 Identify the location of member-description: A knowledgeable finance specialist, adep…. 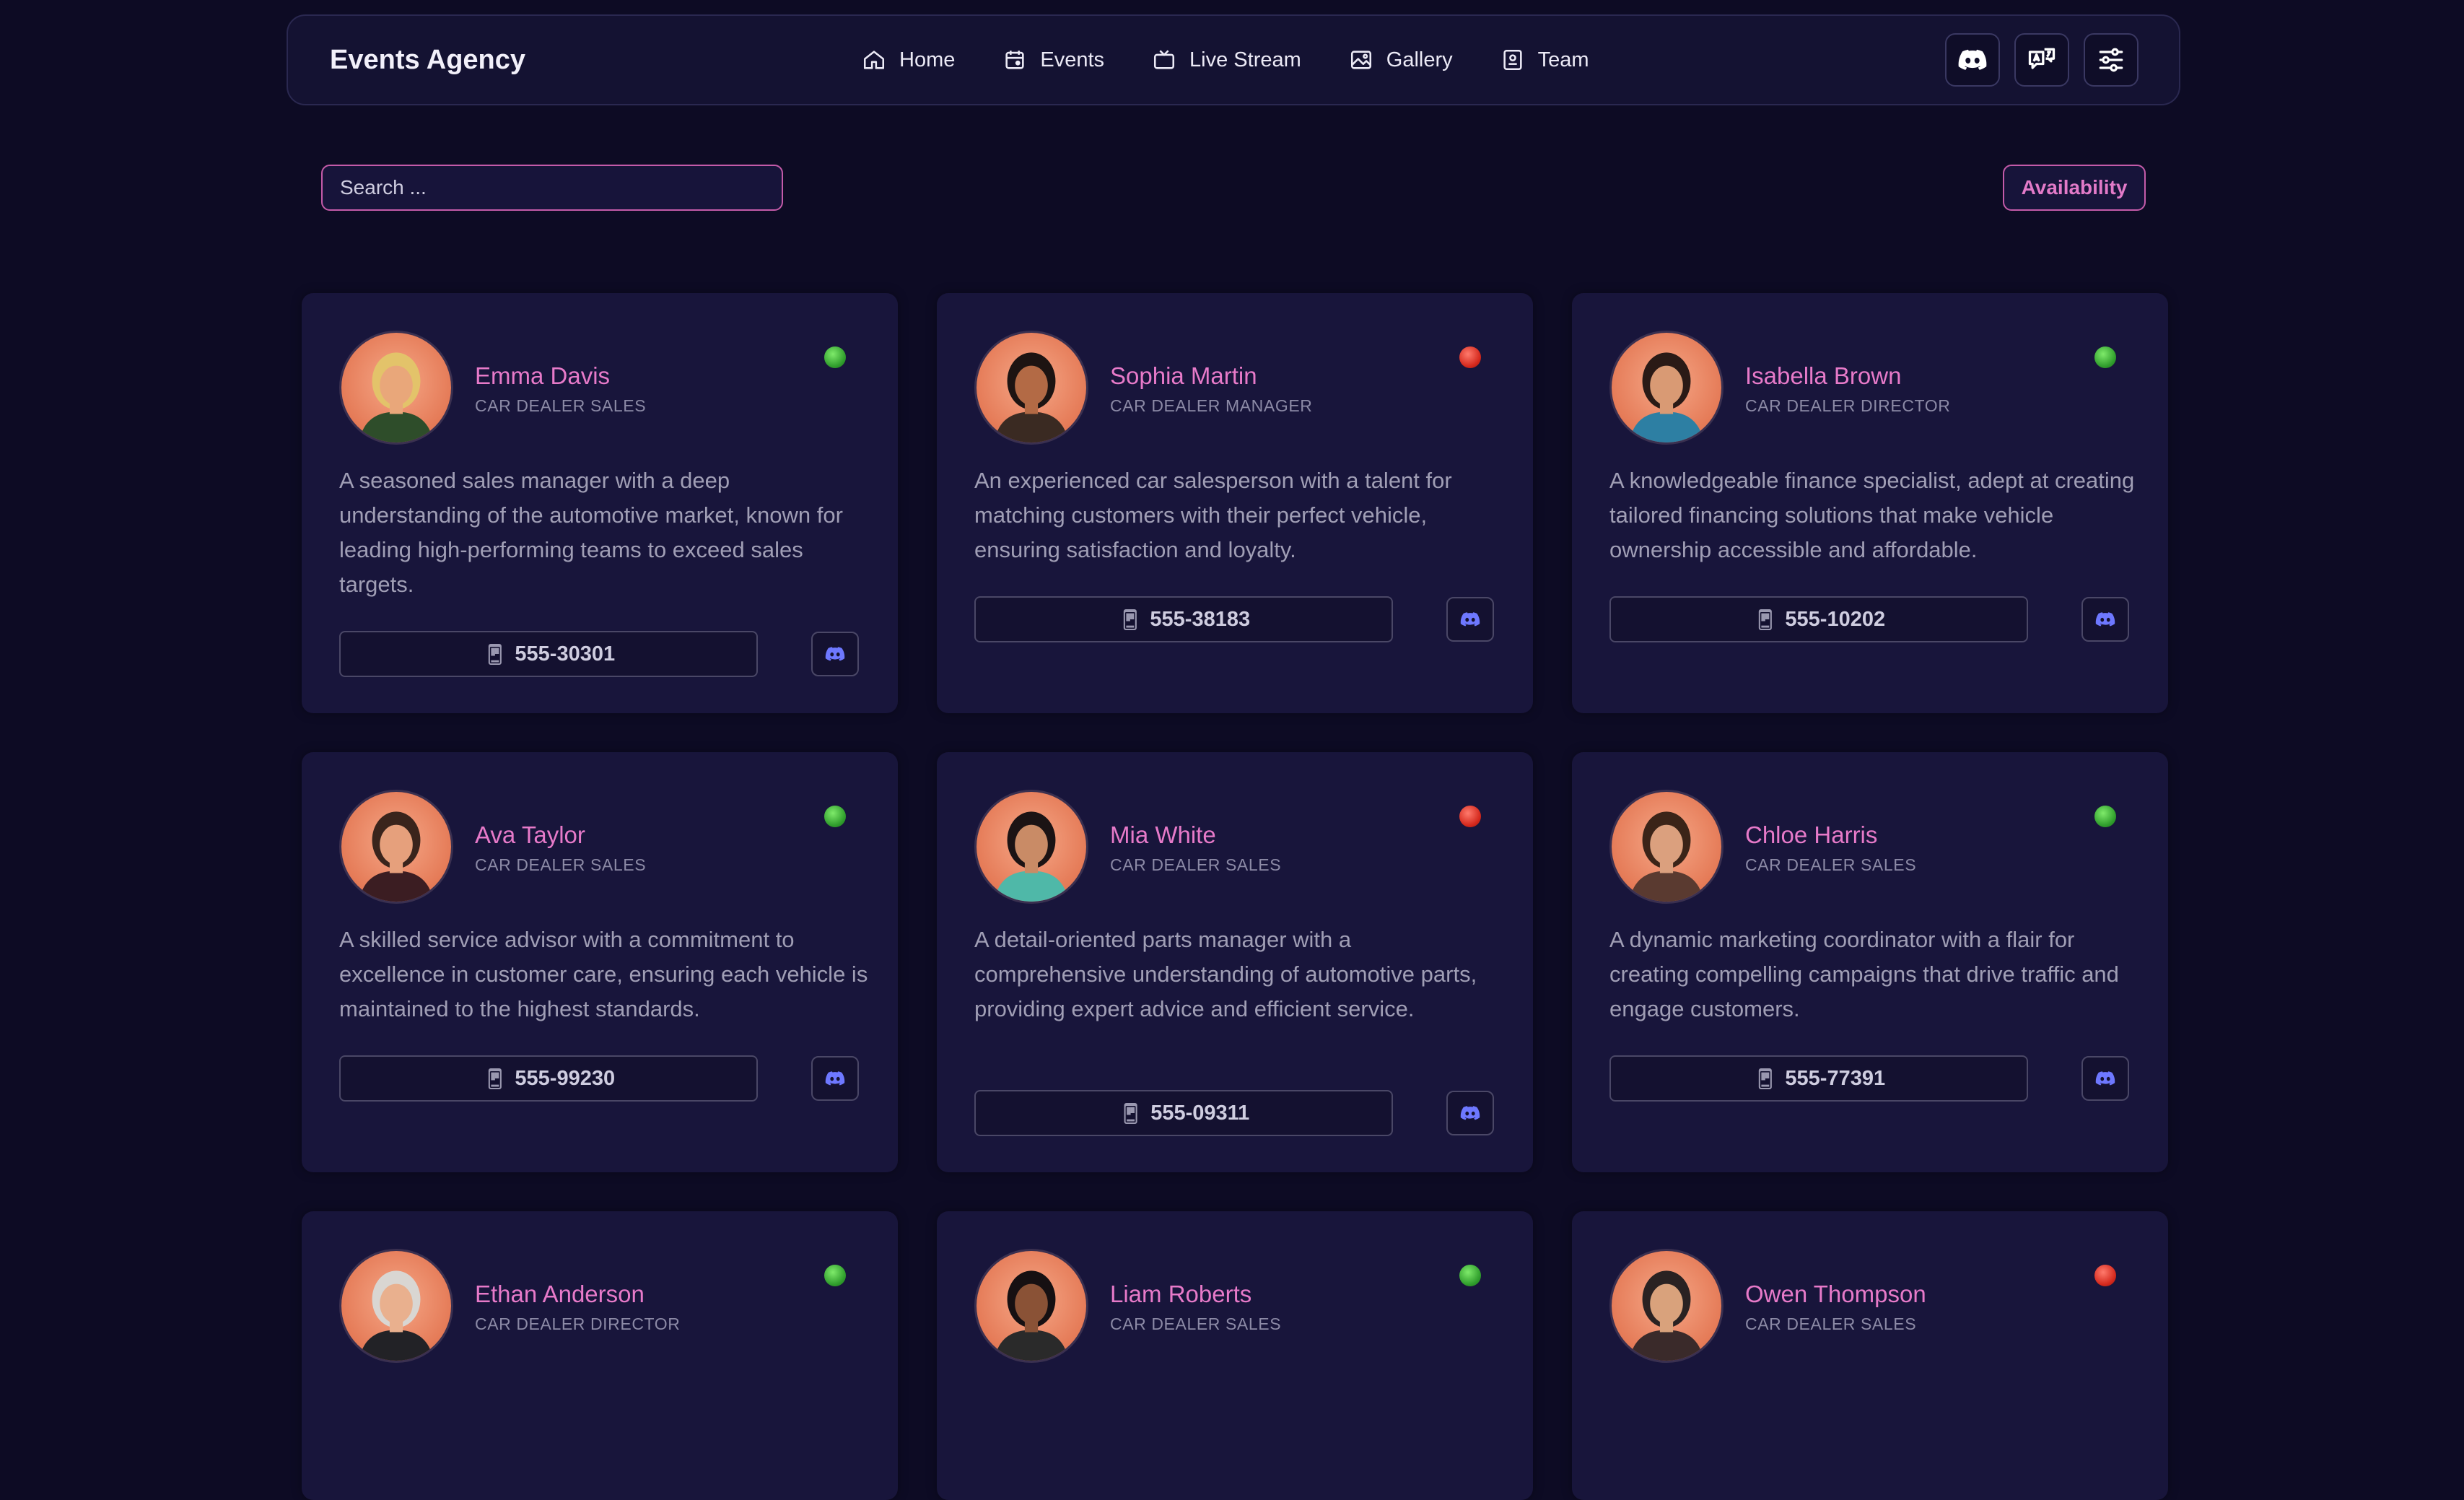
(1872, 515).